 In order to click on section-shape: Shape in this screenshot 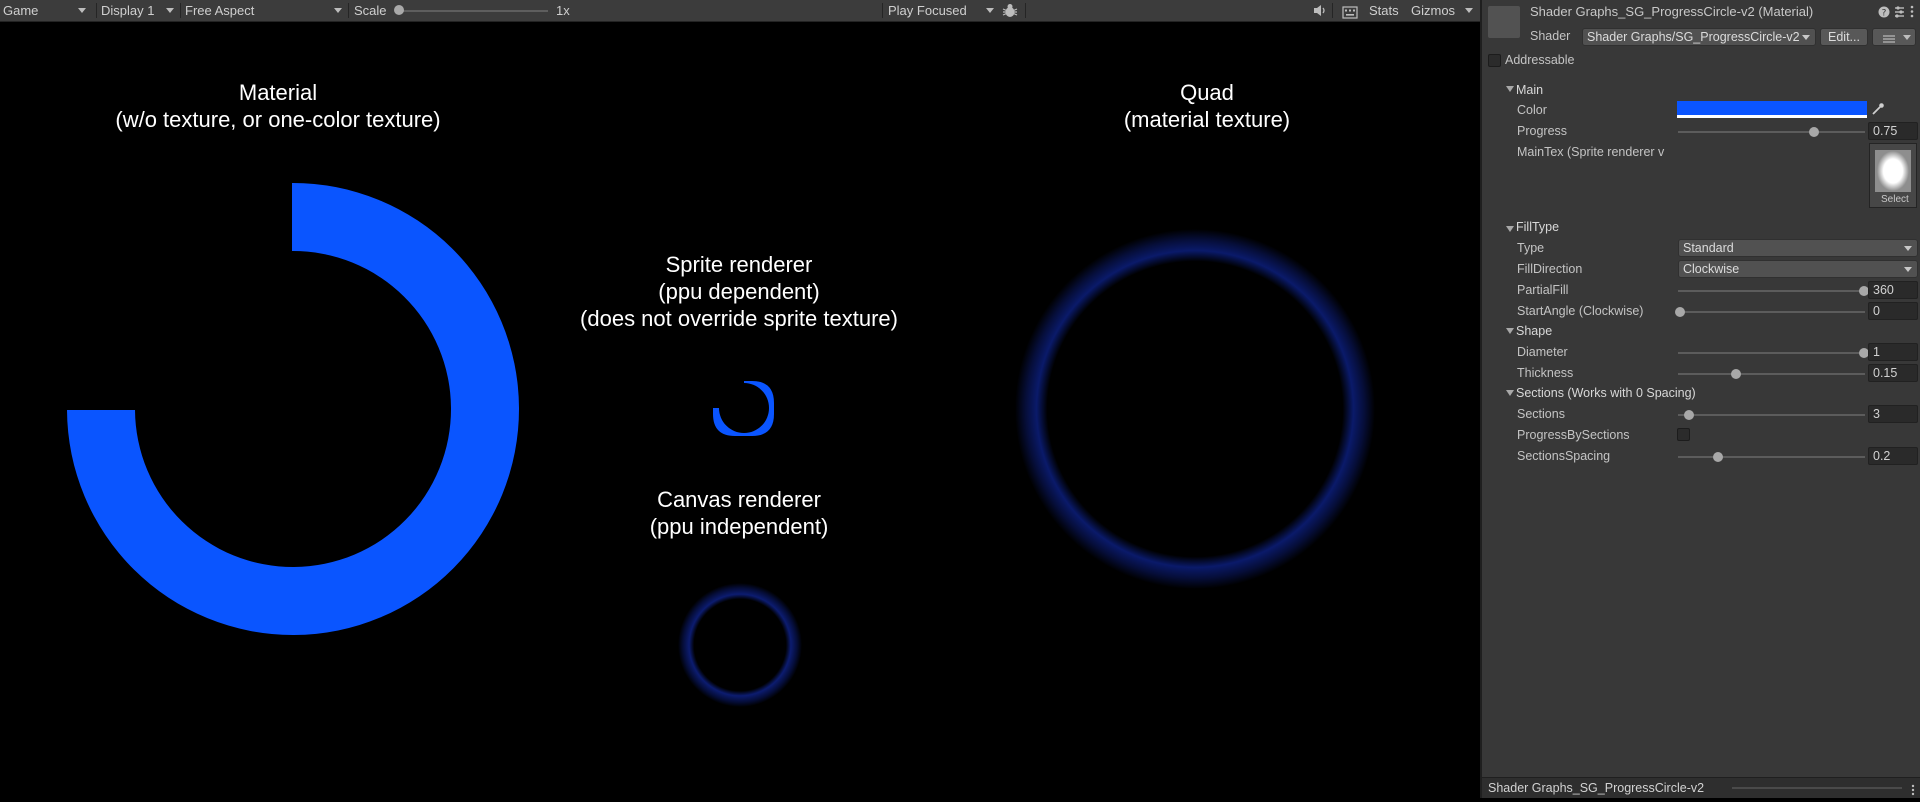, I will do `click(1534, 331)`.